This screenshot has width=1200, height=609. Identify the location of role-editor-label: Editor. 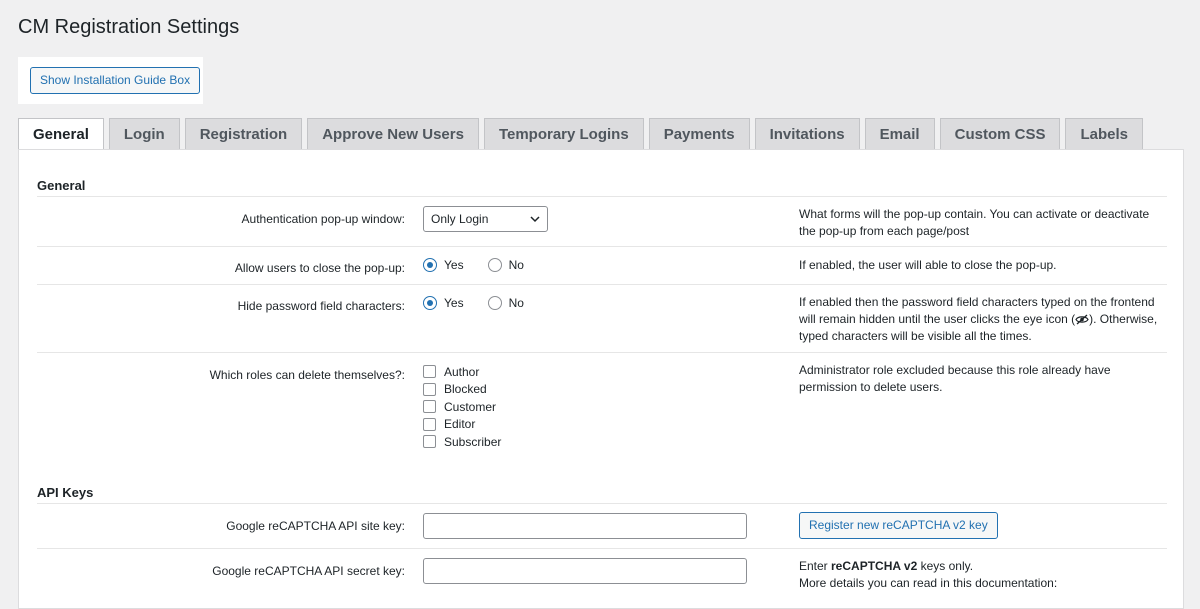
(460, 424).